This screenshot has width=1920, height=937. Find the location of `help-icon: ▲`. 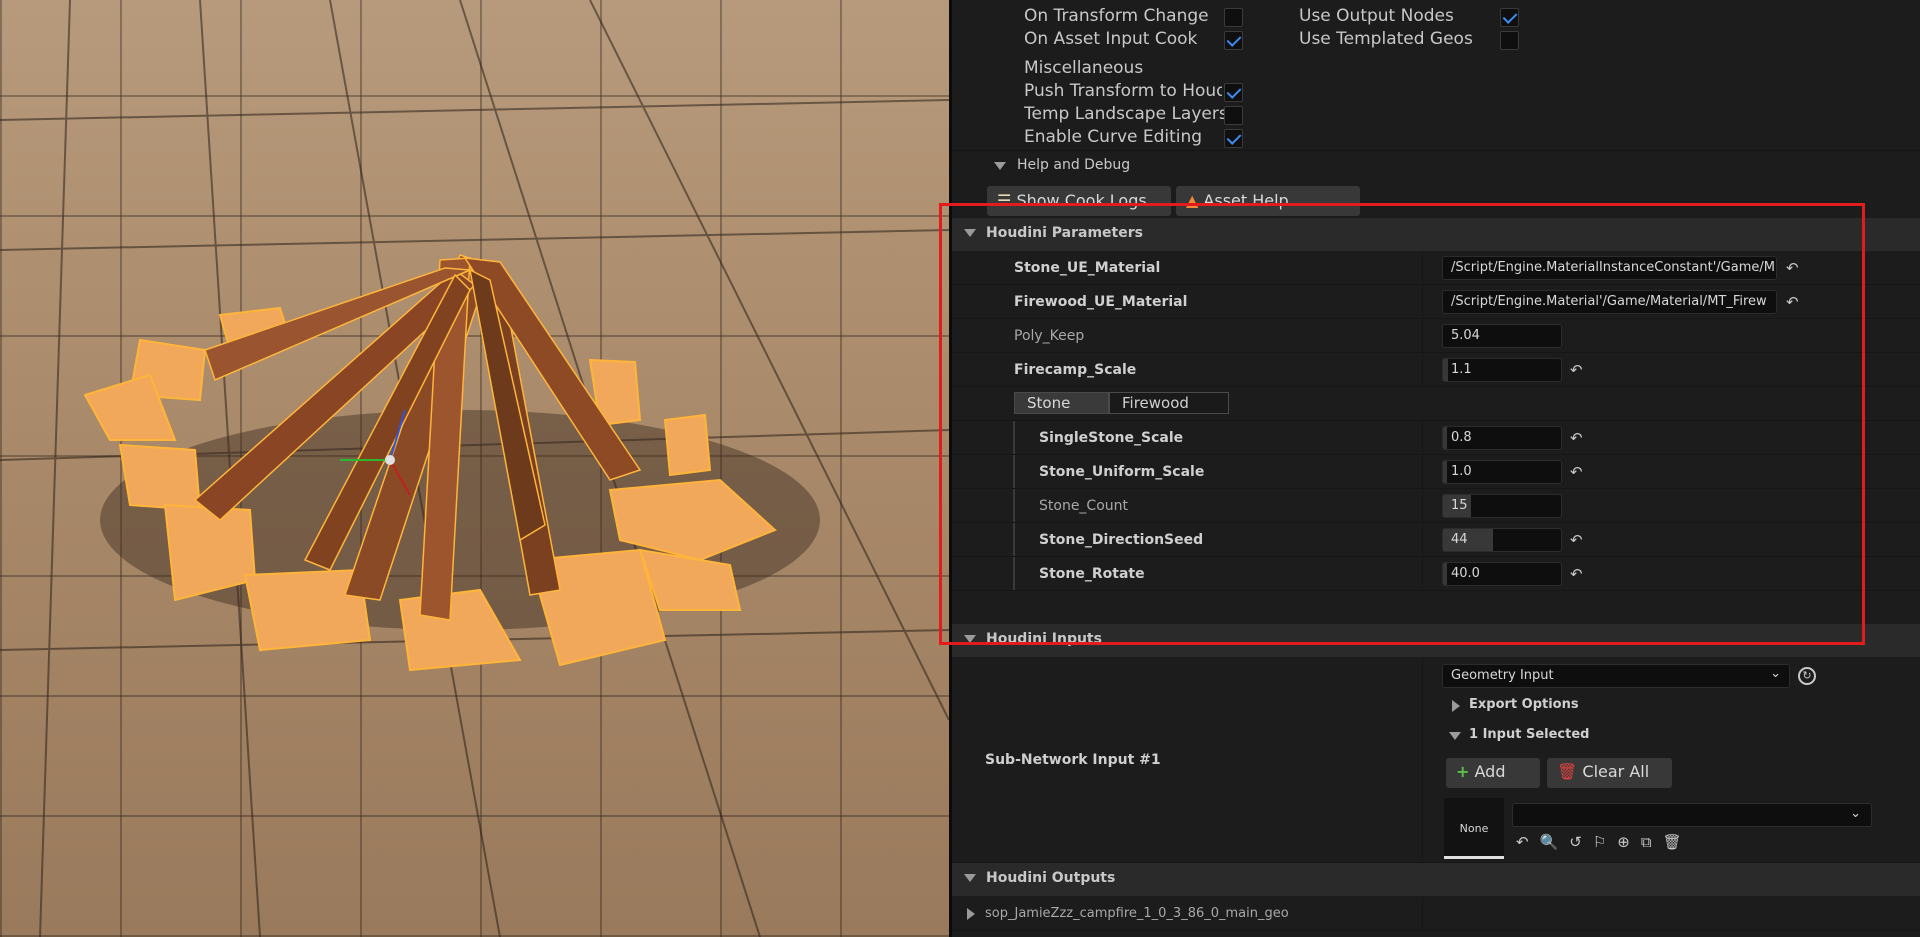

help-icon: ▲ is located at coordinates (1192, 200).